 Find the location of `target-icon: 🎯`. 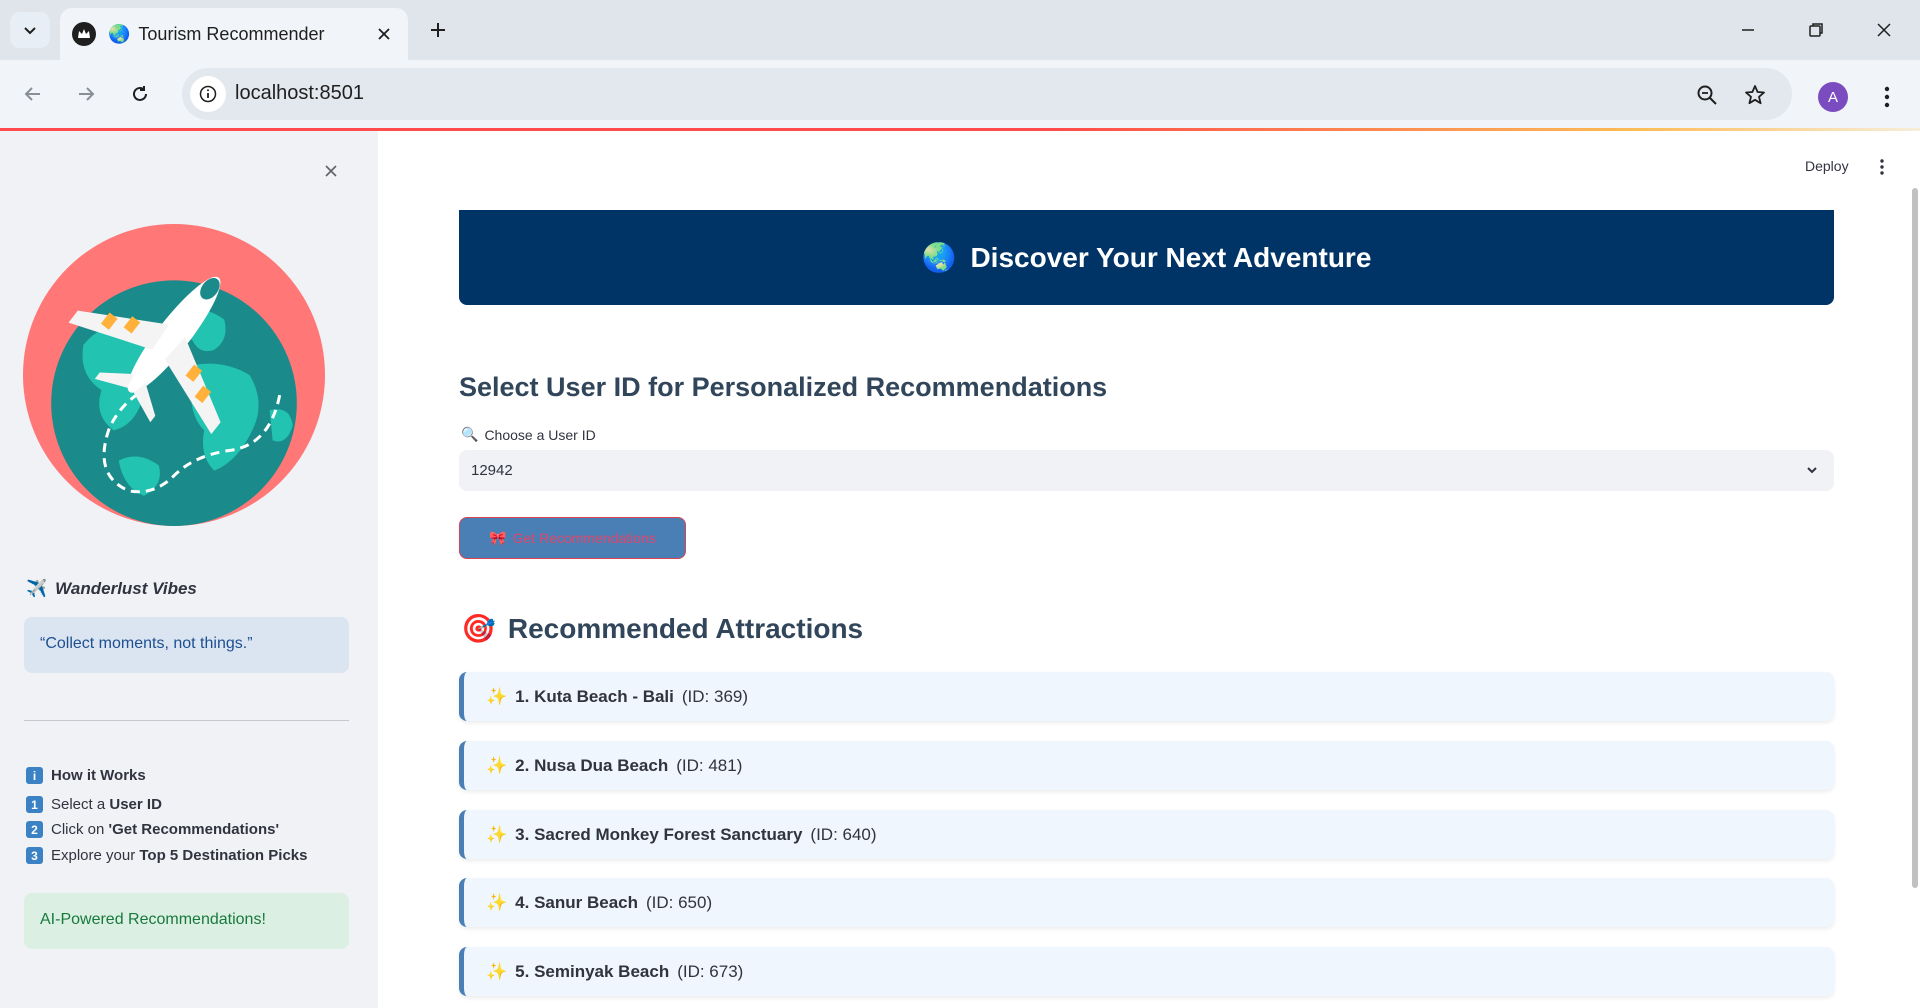

target-icon: 🎯 is located at coordinates (478, 628).